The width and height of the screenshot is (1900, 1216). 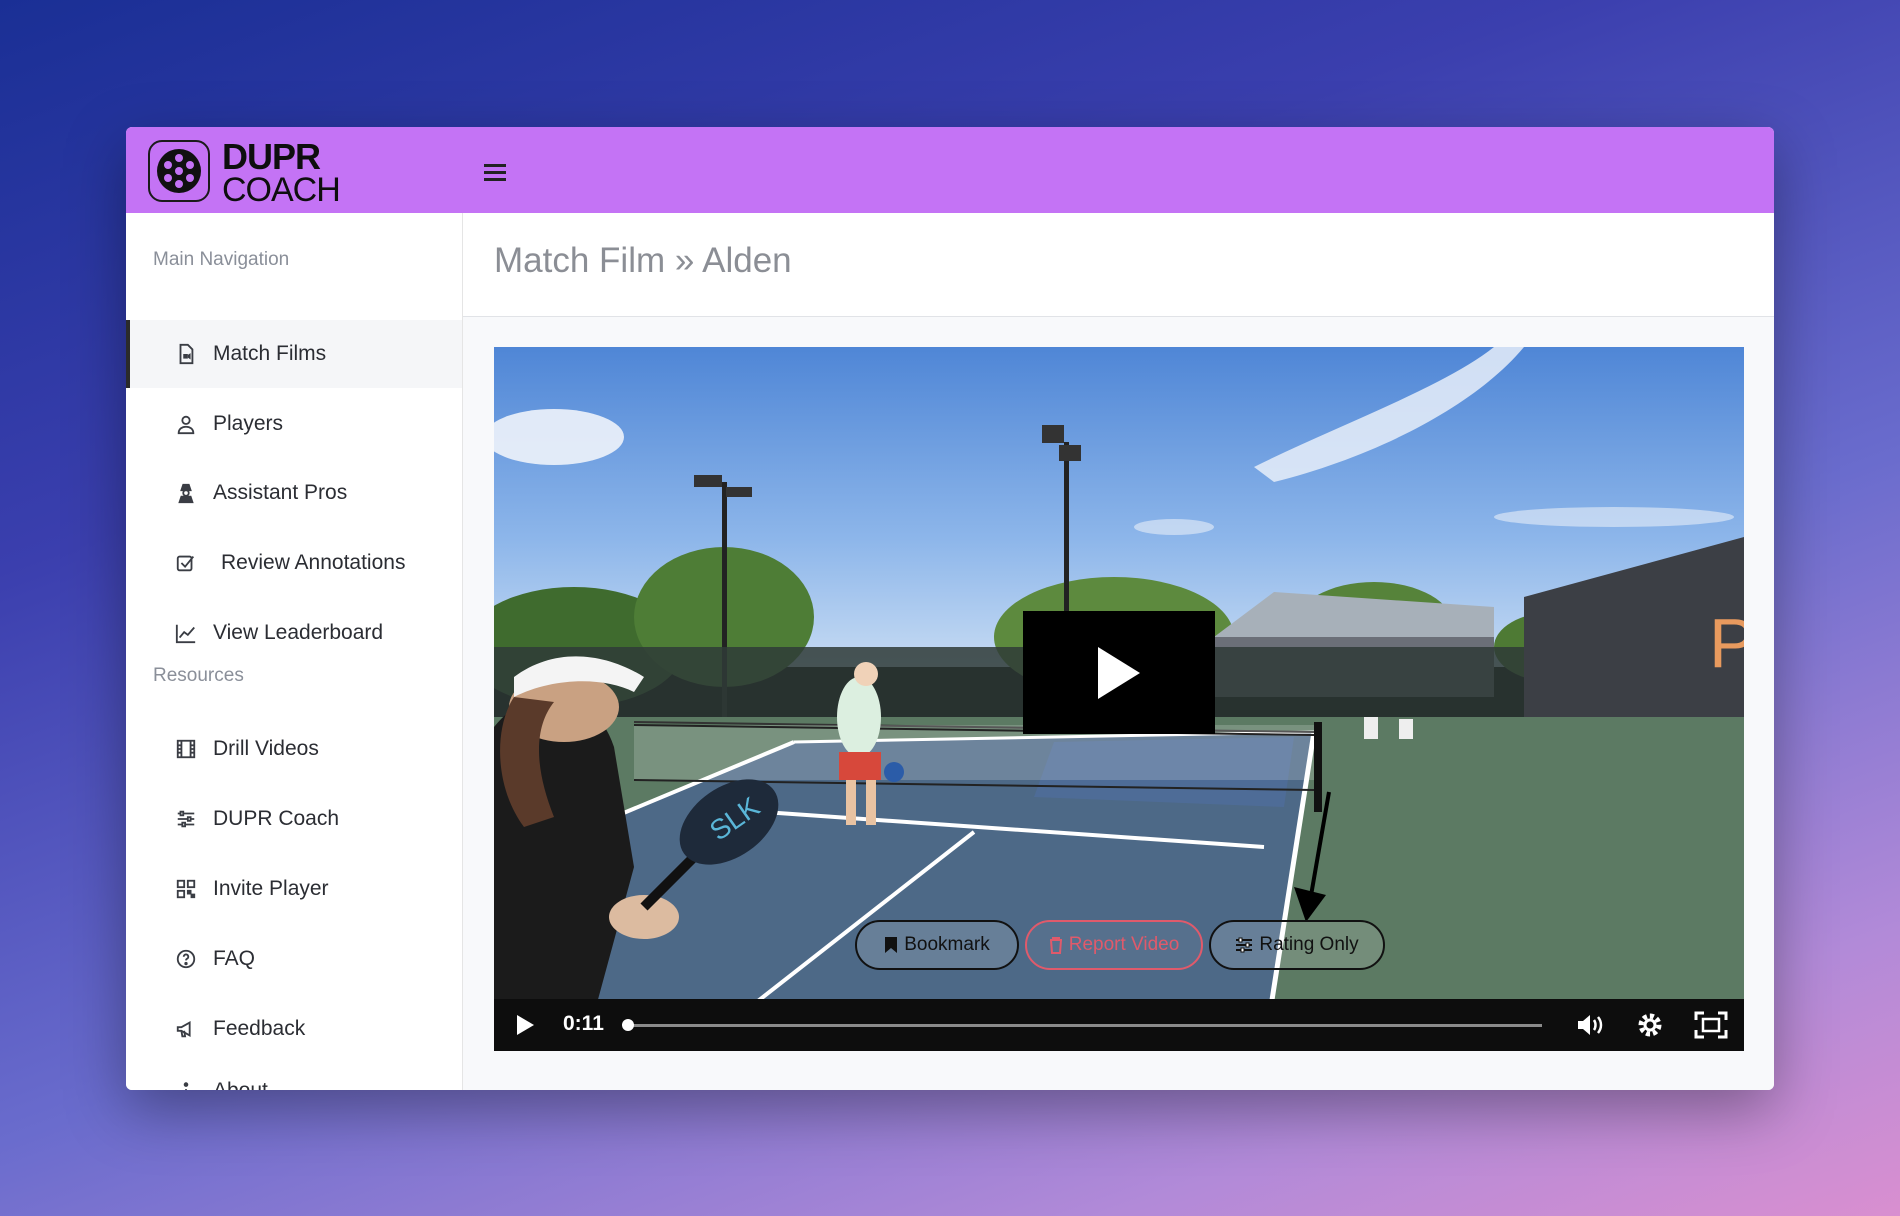 What do you see at coordinates (234, 958) in the screenshot?
I see `sidebar-item-label: FAQ` at bounding box center [234, 958].